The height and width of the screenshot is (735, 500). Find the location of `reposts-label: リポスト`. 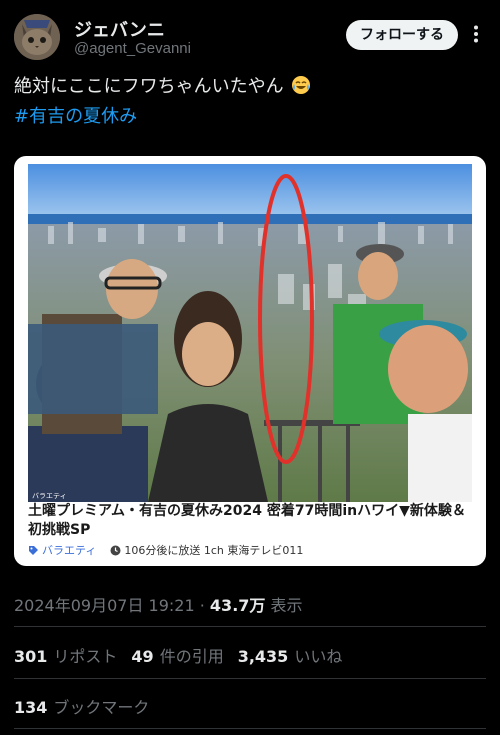

reposts-label: リポスト is located at coordinates (85, 656).